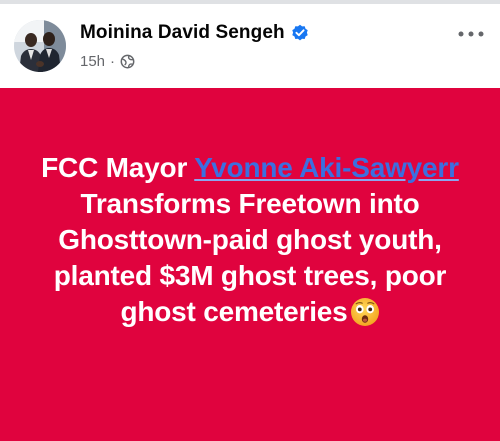 The height and width of the screenshot is (441, 500). I want to click on more-options-button, so click(471, 34).